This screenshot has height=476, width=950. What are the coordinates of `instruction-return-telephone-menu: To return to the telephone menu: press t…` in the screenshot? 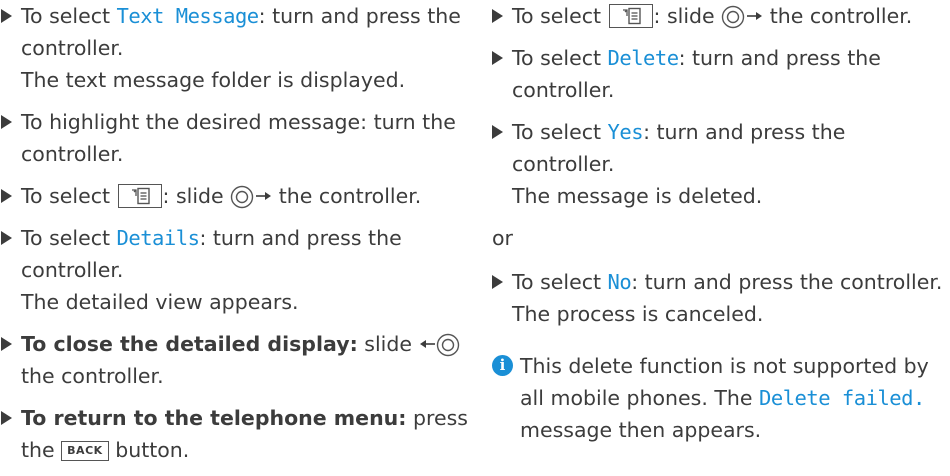 It's located at (239, 434).